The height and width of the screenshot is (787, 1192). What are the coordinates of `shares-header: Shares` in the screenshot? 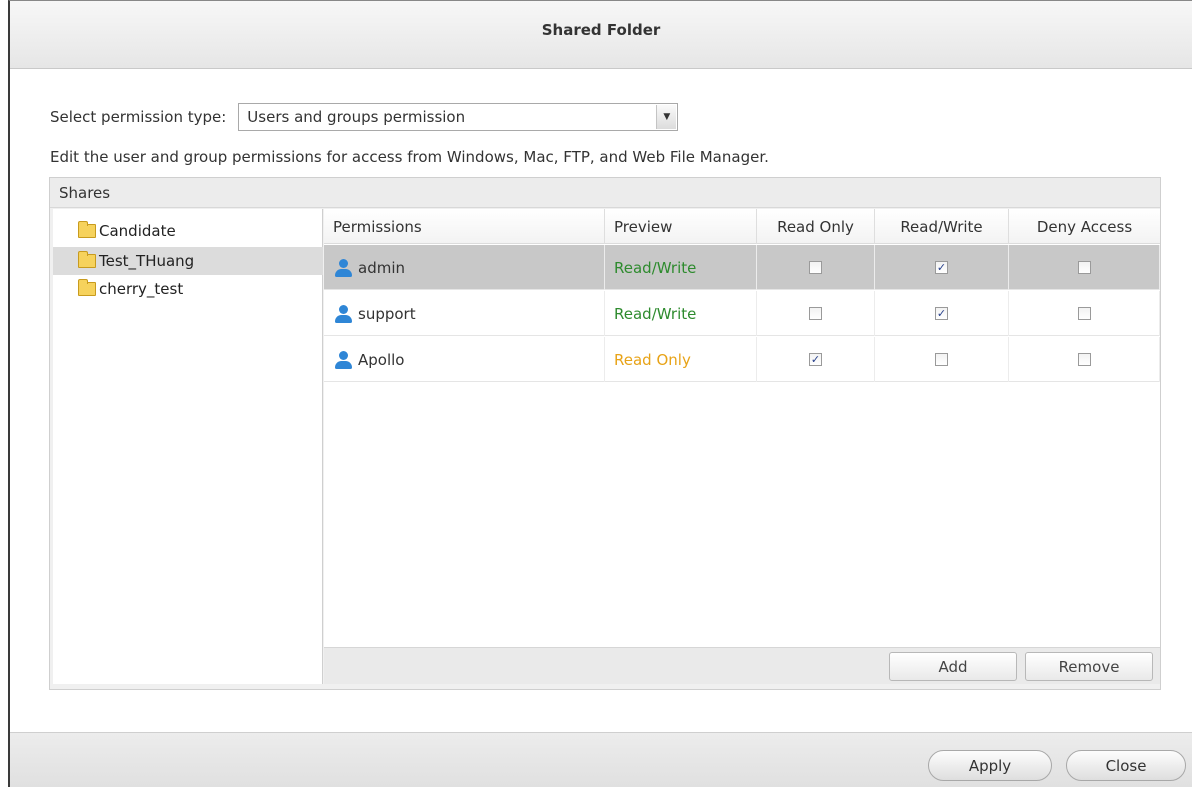 It's located at (605, 193).